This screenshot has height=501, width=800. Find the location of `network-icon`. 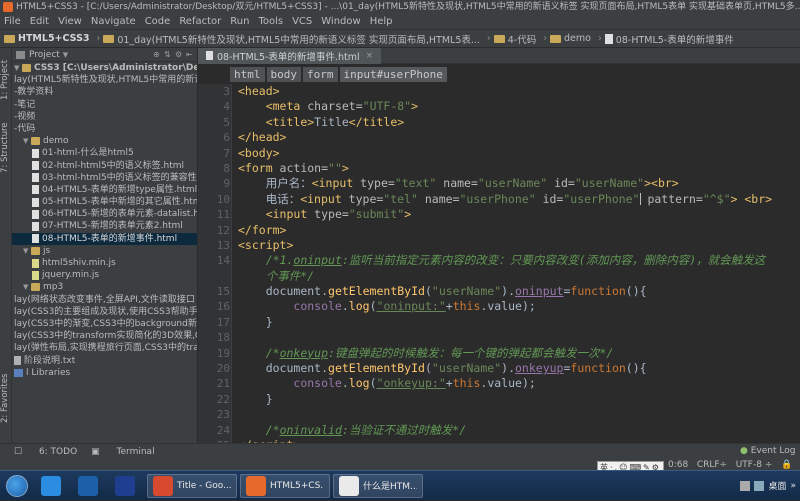

network-icon is located at coordinates (745, 485).